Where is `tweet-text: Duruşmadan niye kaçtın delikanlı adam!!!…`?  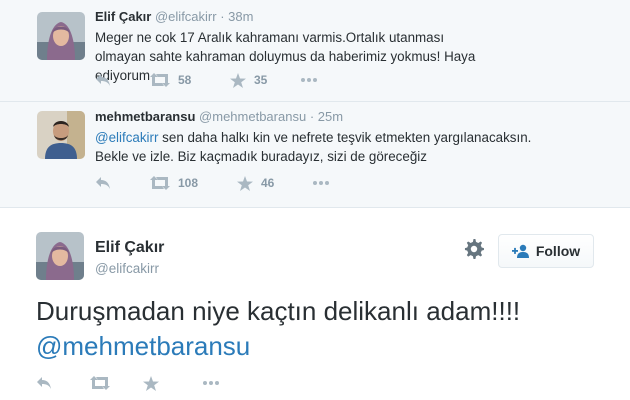
tweet-text: Duruşmadan niye kaçtın delikanlı adam!!!… is located at coordinates (278, 311).